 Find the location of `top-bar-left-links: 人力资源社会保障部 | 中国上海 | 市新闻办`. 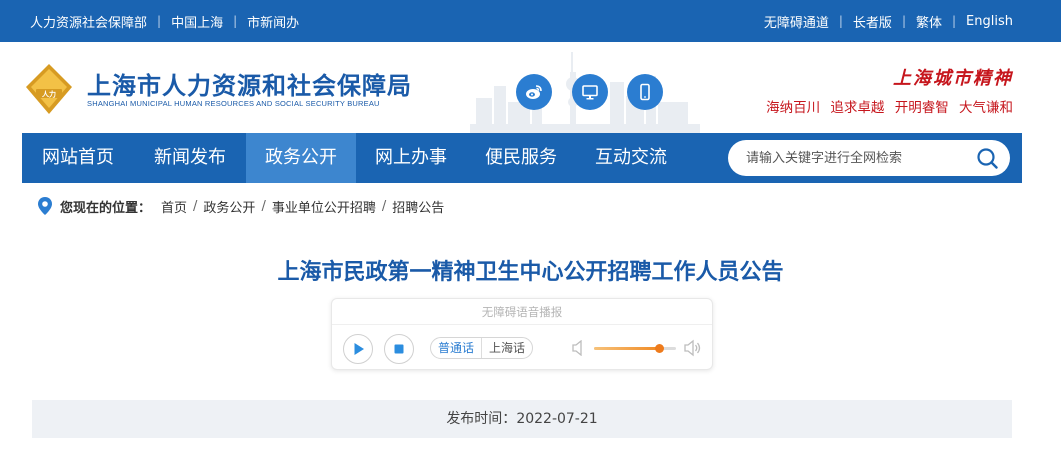

top-bar-left-links: 人力资源社会保障部 | 中国上海 | 市新闻办 is located at coordinates (164, 21).